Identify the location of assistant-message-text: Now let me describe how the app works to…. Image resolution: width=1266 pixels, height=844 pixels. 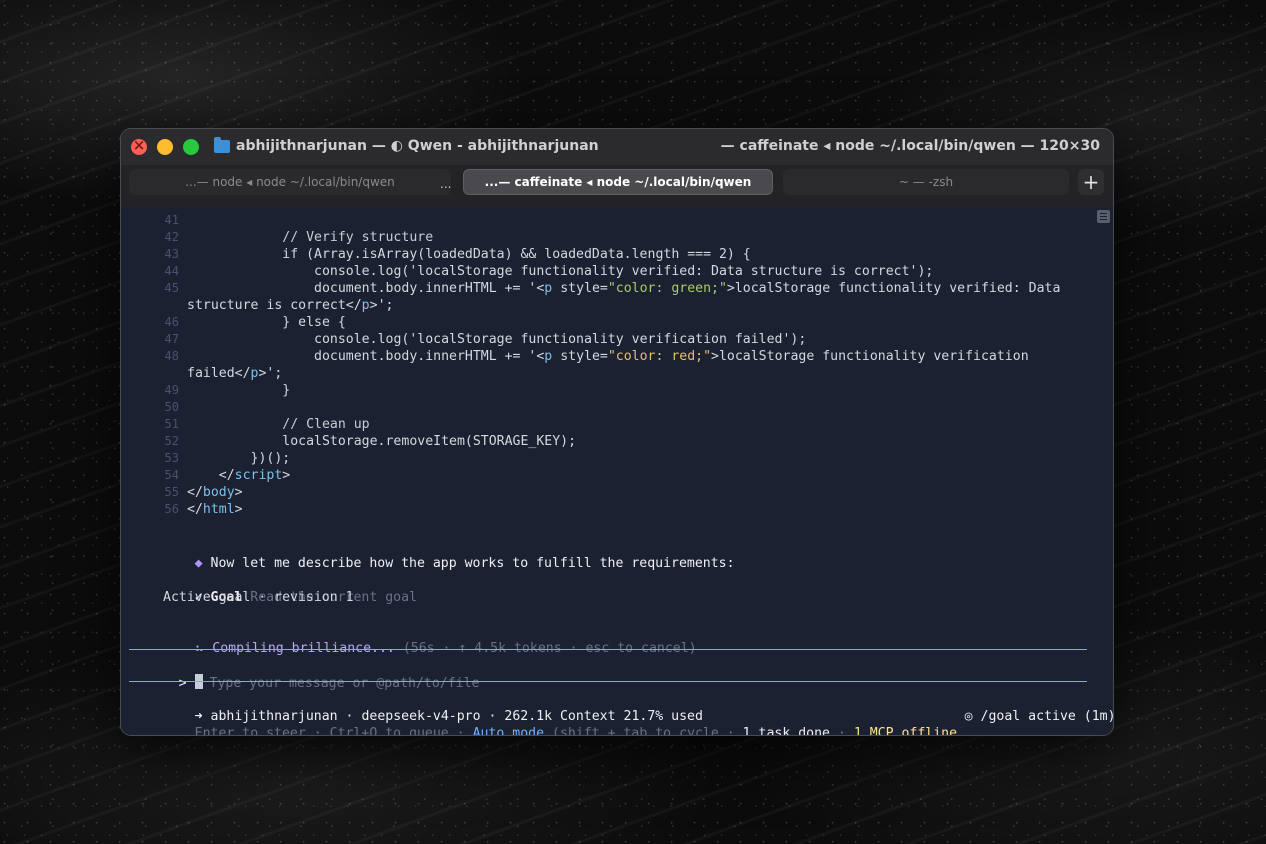
(472, 563).